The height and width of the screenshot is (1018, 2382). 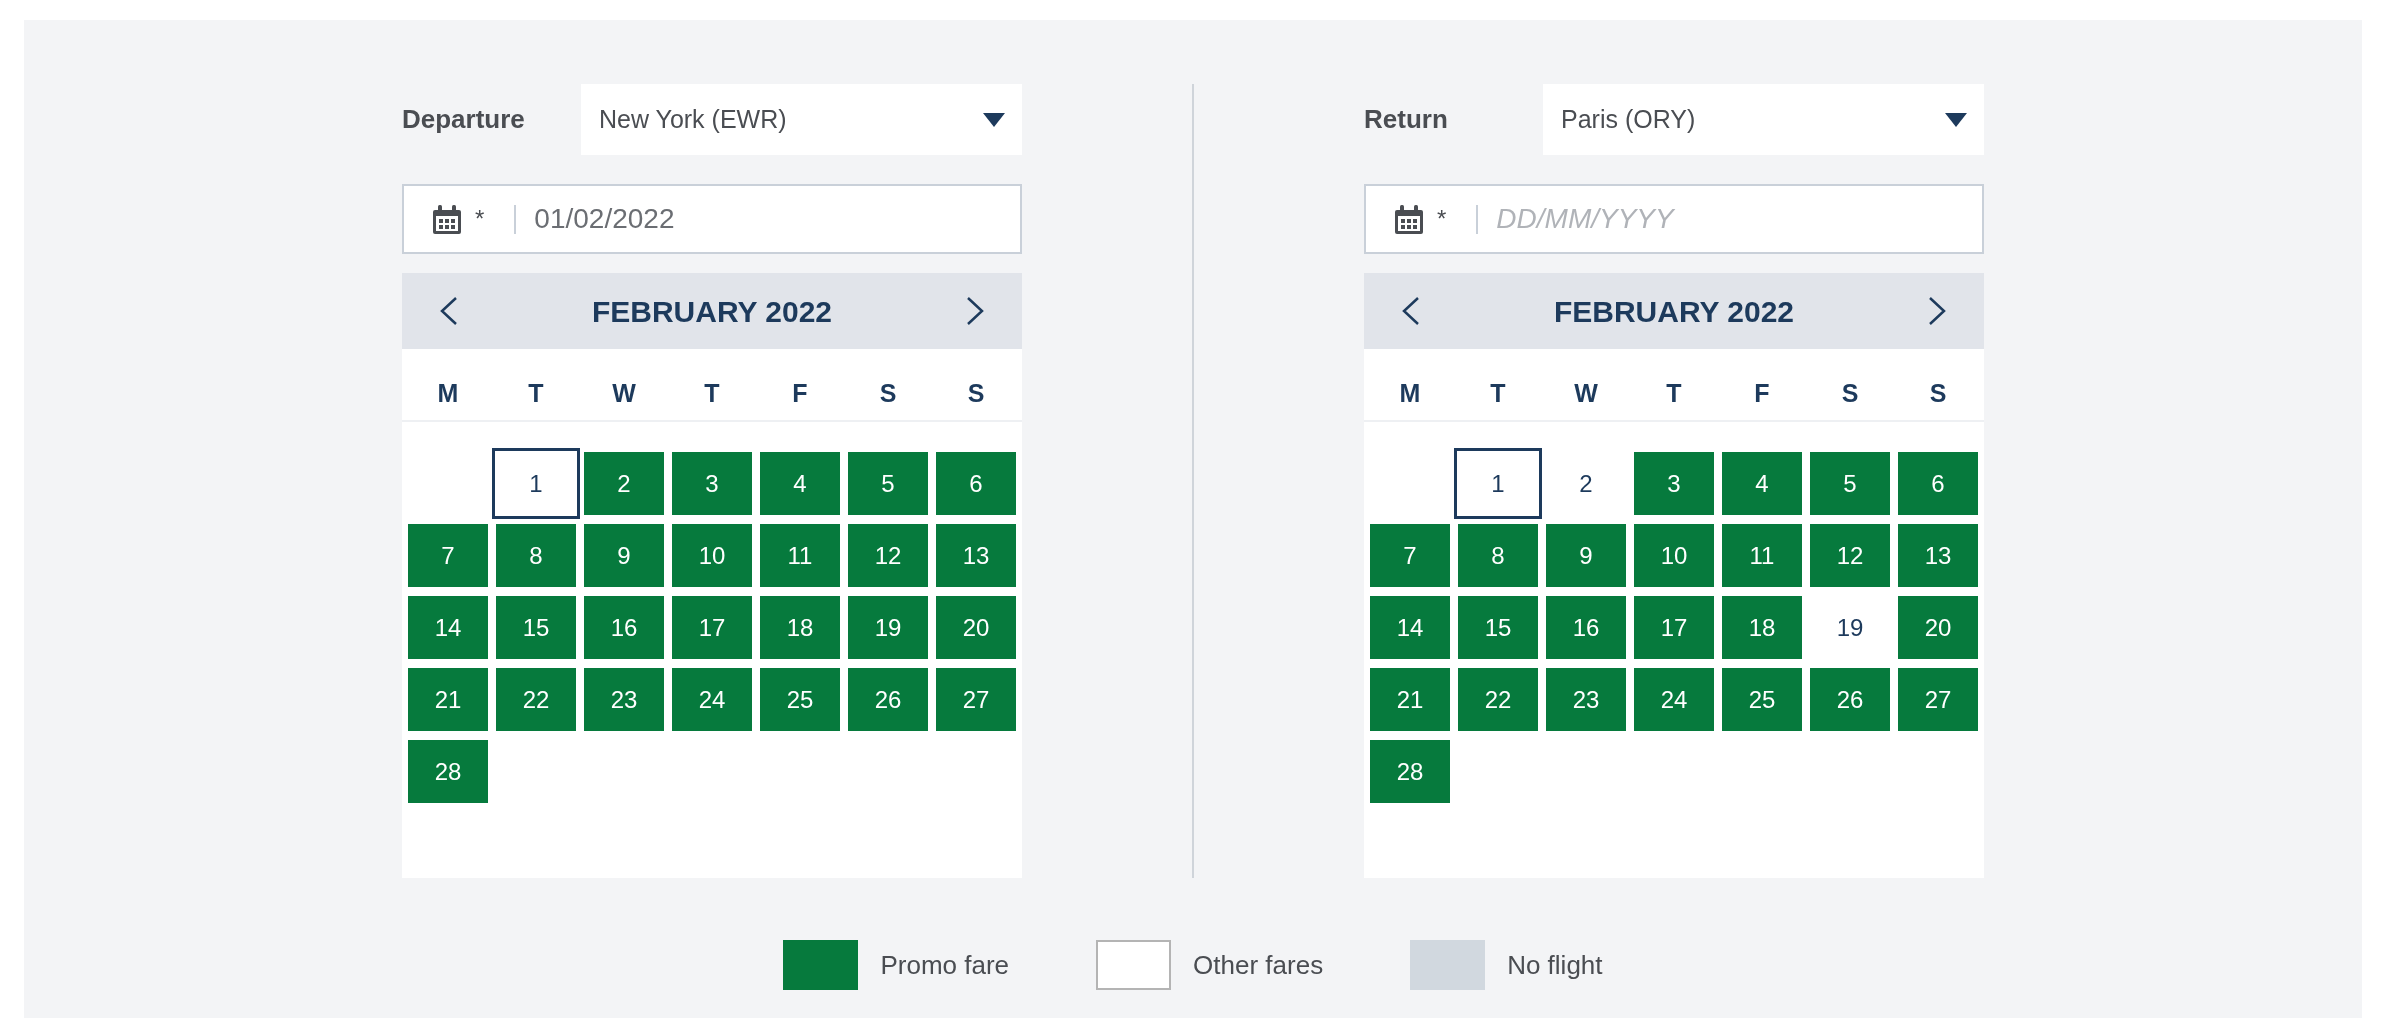 I want to click on date-input: DD/MM/YYYY, so click(x=1739, y=219).